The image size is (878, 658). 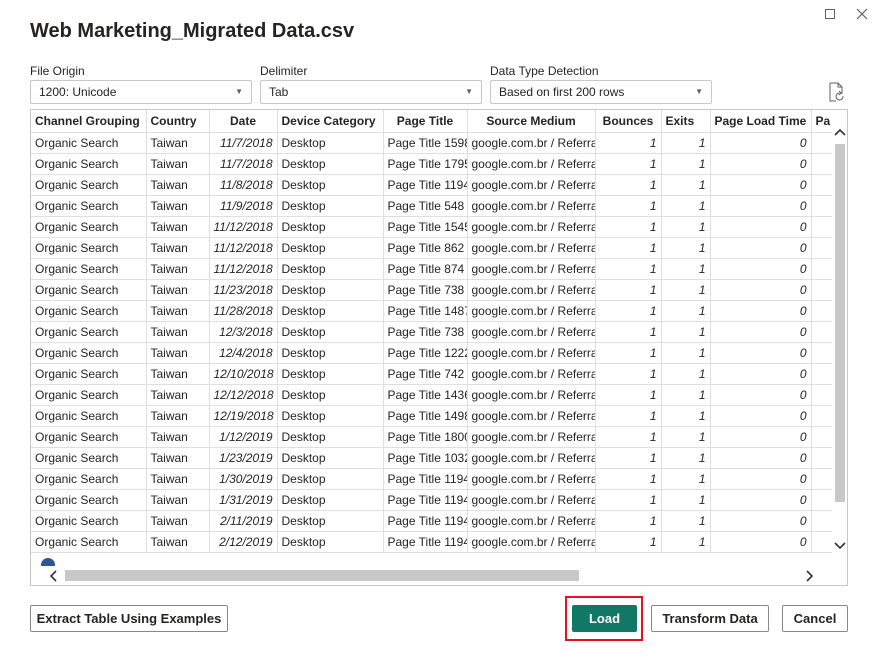 What do you see at coordinates (840, 323) in the screenshot?
I see `vertical-scroll-thumb` at bounding box center [840, 323].